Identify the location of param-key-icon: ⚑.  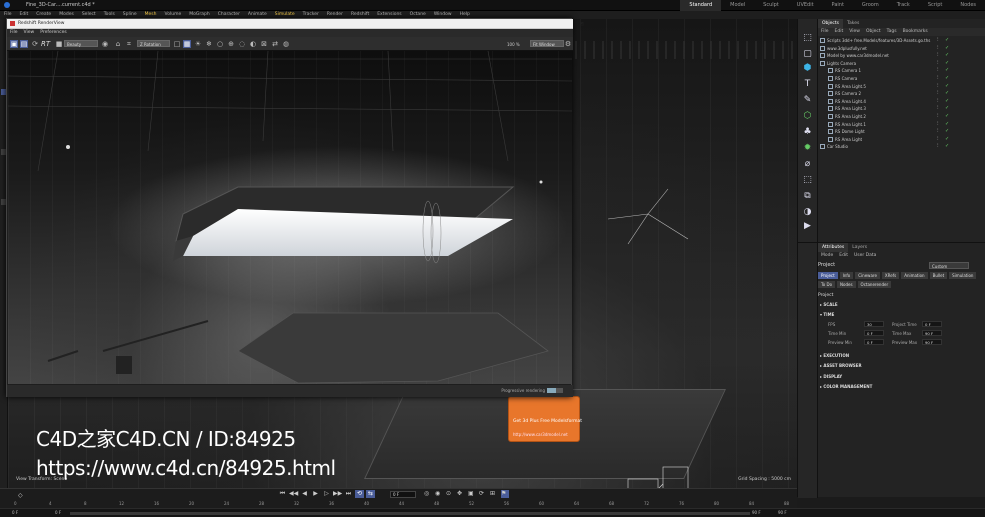
(505, 494).